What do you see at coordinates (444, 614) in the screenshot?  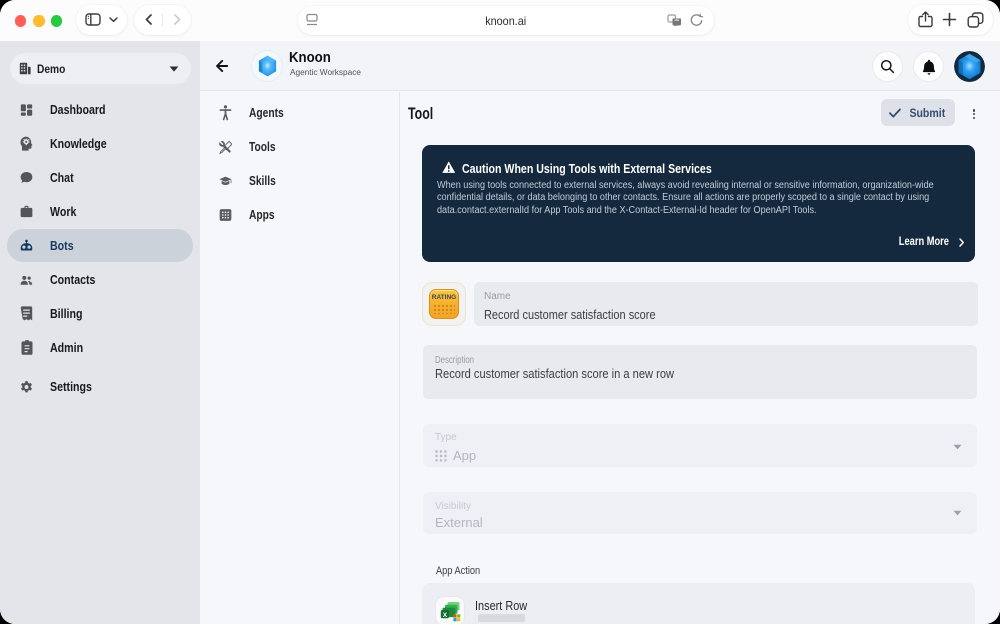 I see `svg-text: X` at bounding box center [444, 614].